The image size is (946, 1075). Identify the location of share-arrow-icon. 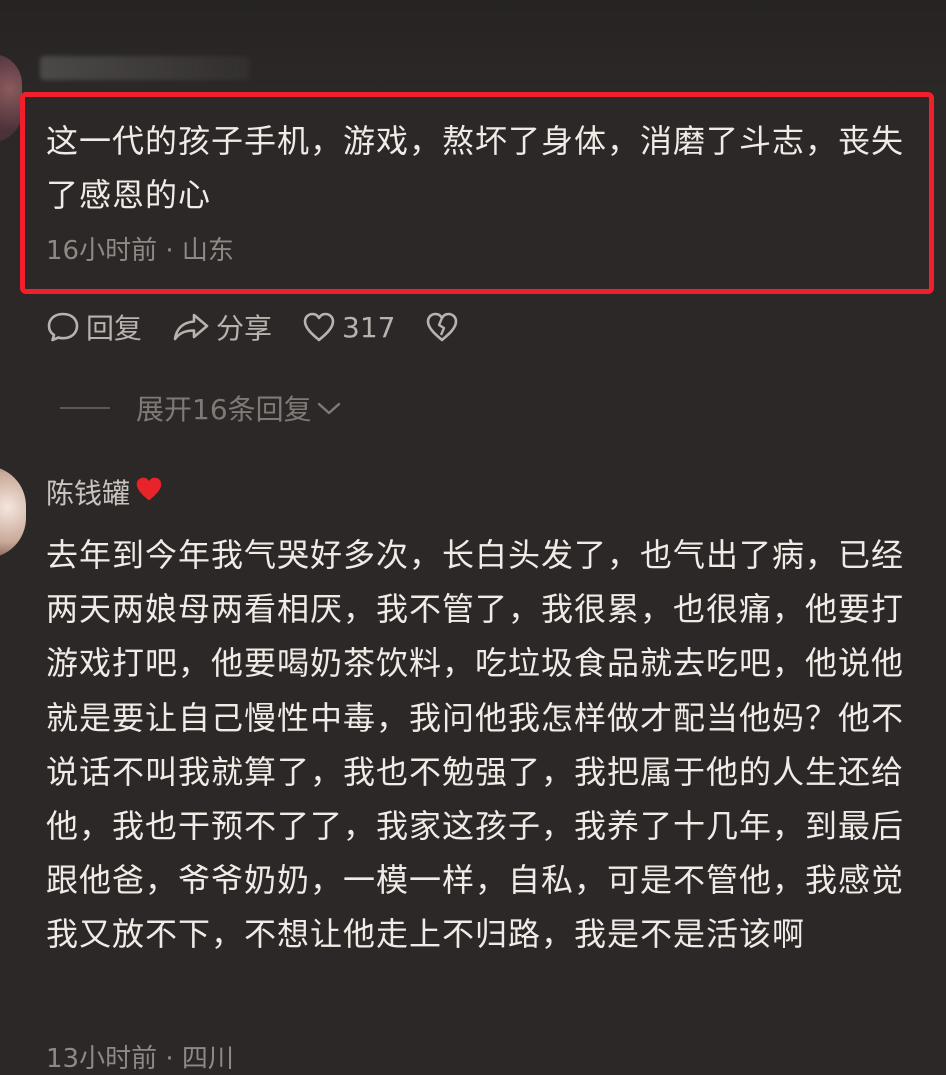
(191, 327).